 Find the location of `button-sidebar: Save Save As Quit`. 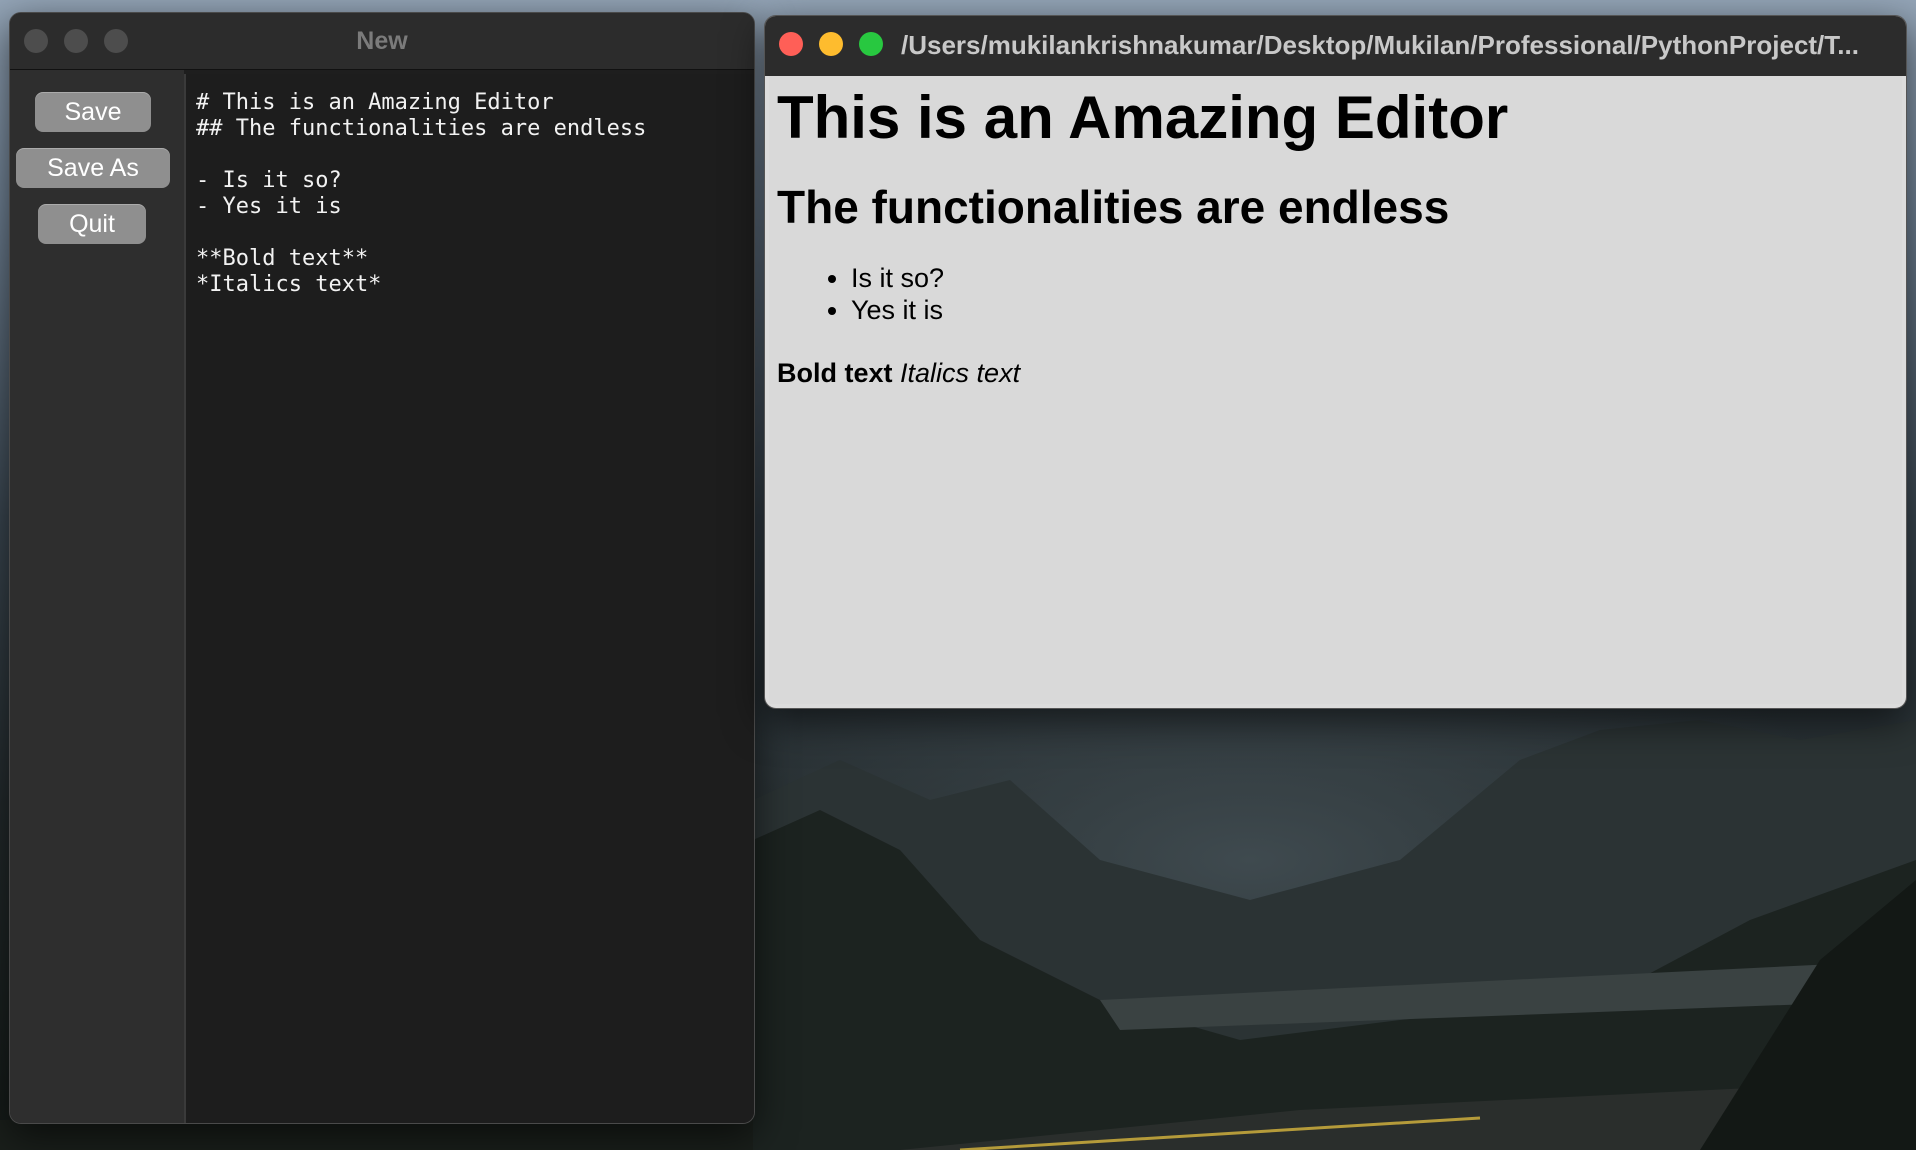

button-sidebar: Save Save As Quit is located at coordinates (97, 596).